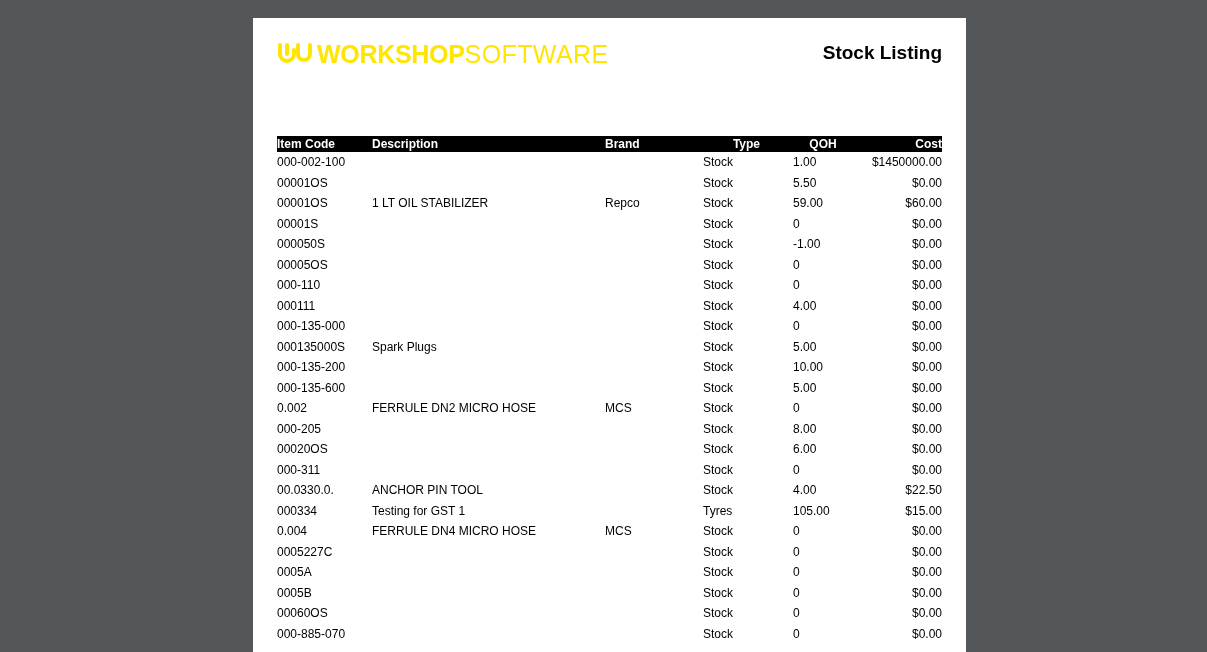  I want to click on cost-cell-text: $60.00, so click(923, 203).